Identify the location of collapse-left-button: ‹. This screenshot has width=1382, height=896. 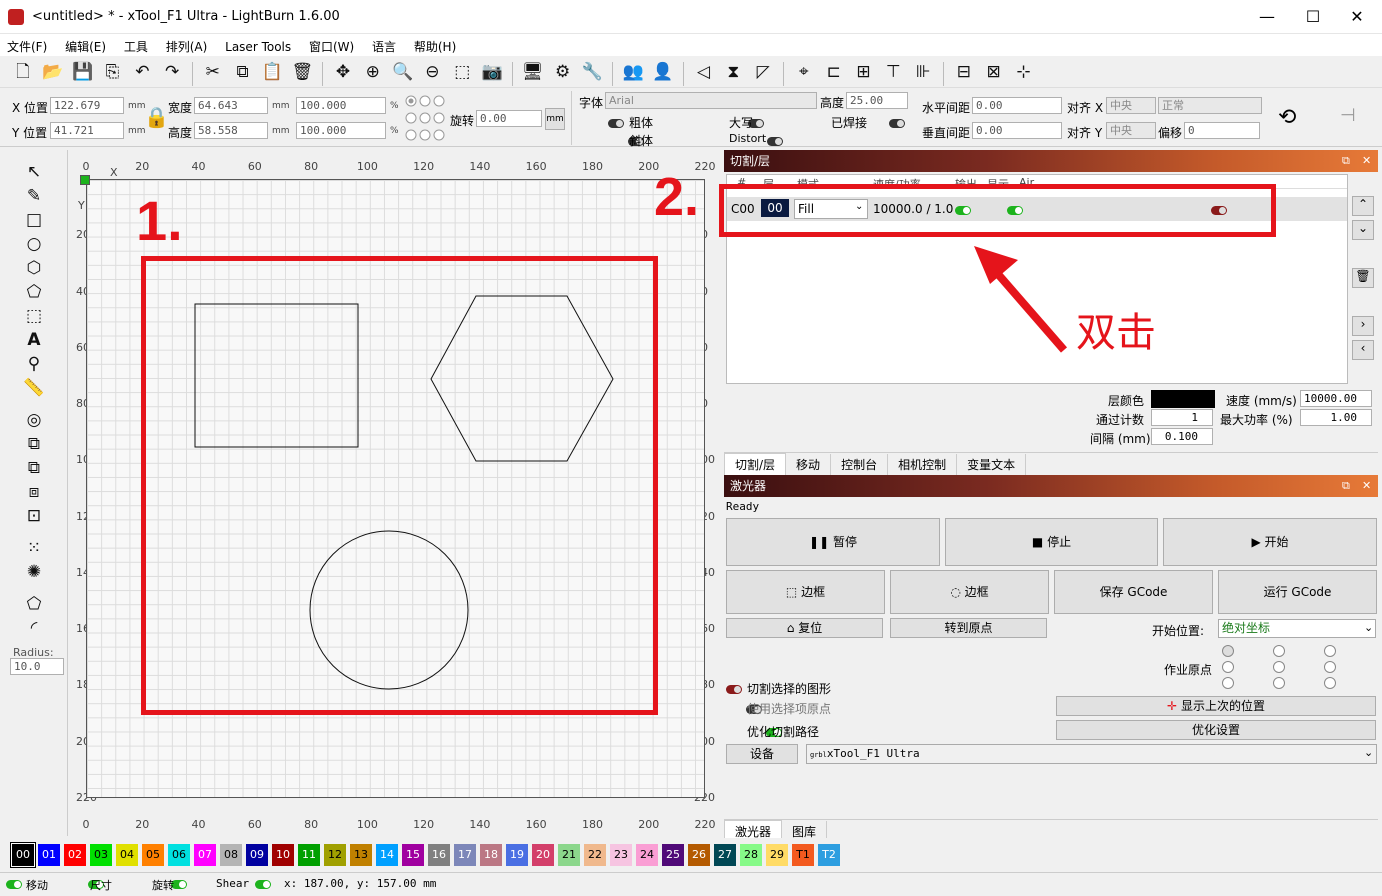
(1363, 350).